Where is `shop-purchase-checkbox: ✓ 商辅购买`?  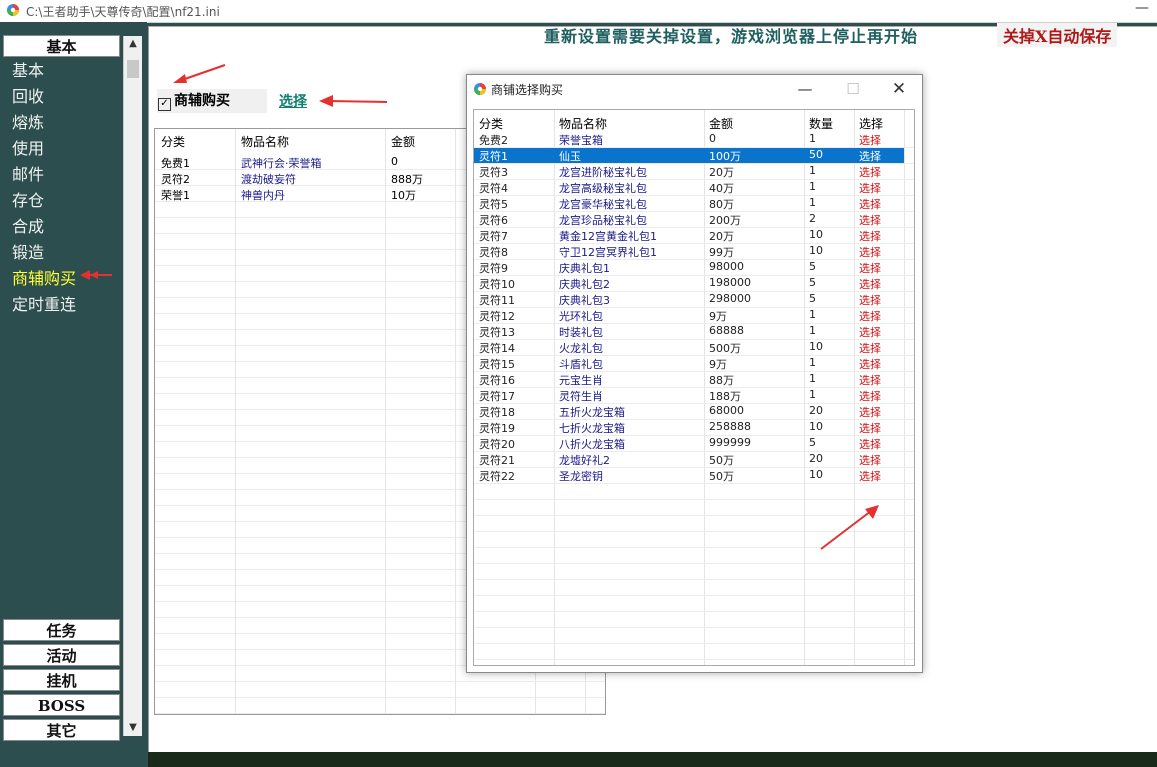 shop-purchase-checkbox: ✓ 商辅购买 is located at coordinates (212, 101).